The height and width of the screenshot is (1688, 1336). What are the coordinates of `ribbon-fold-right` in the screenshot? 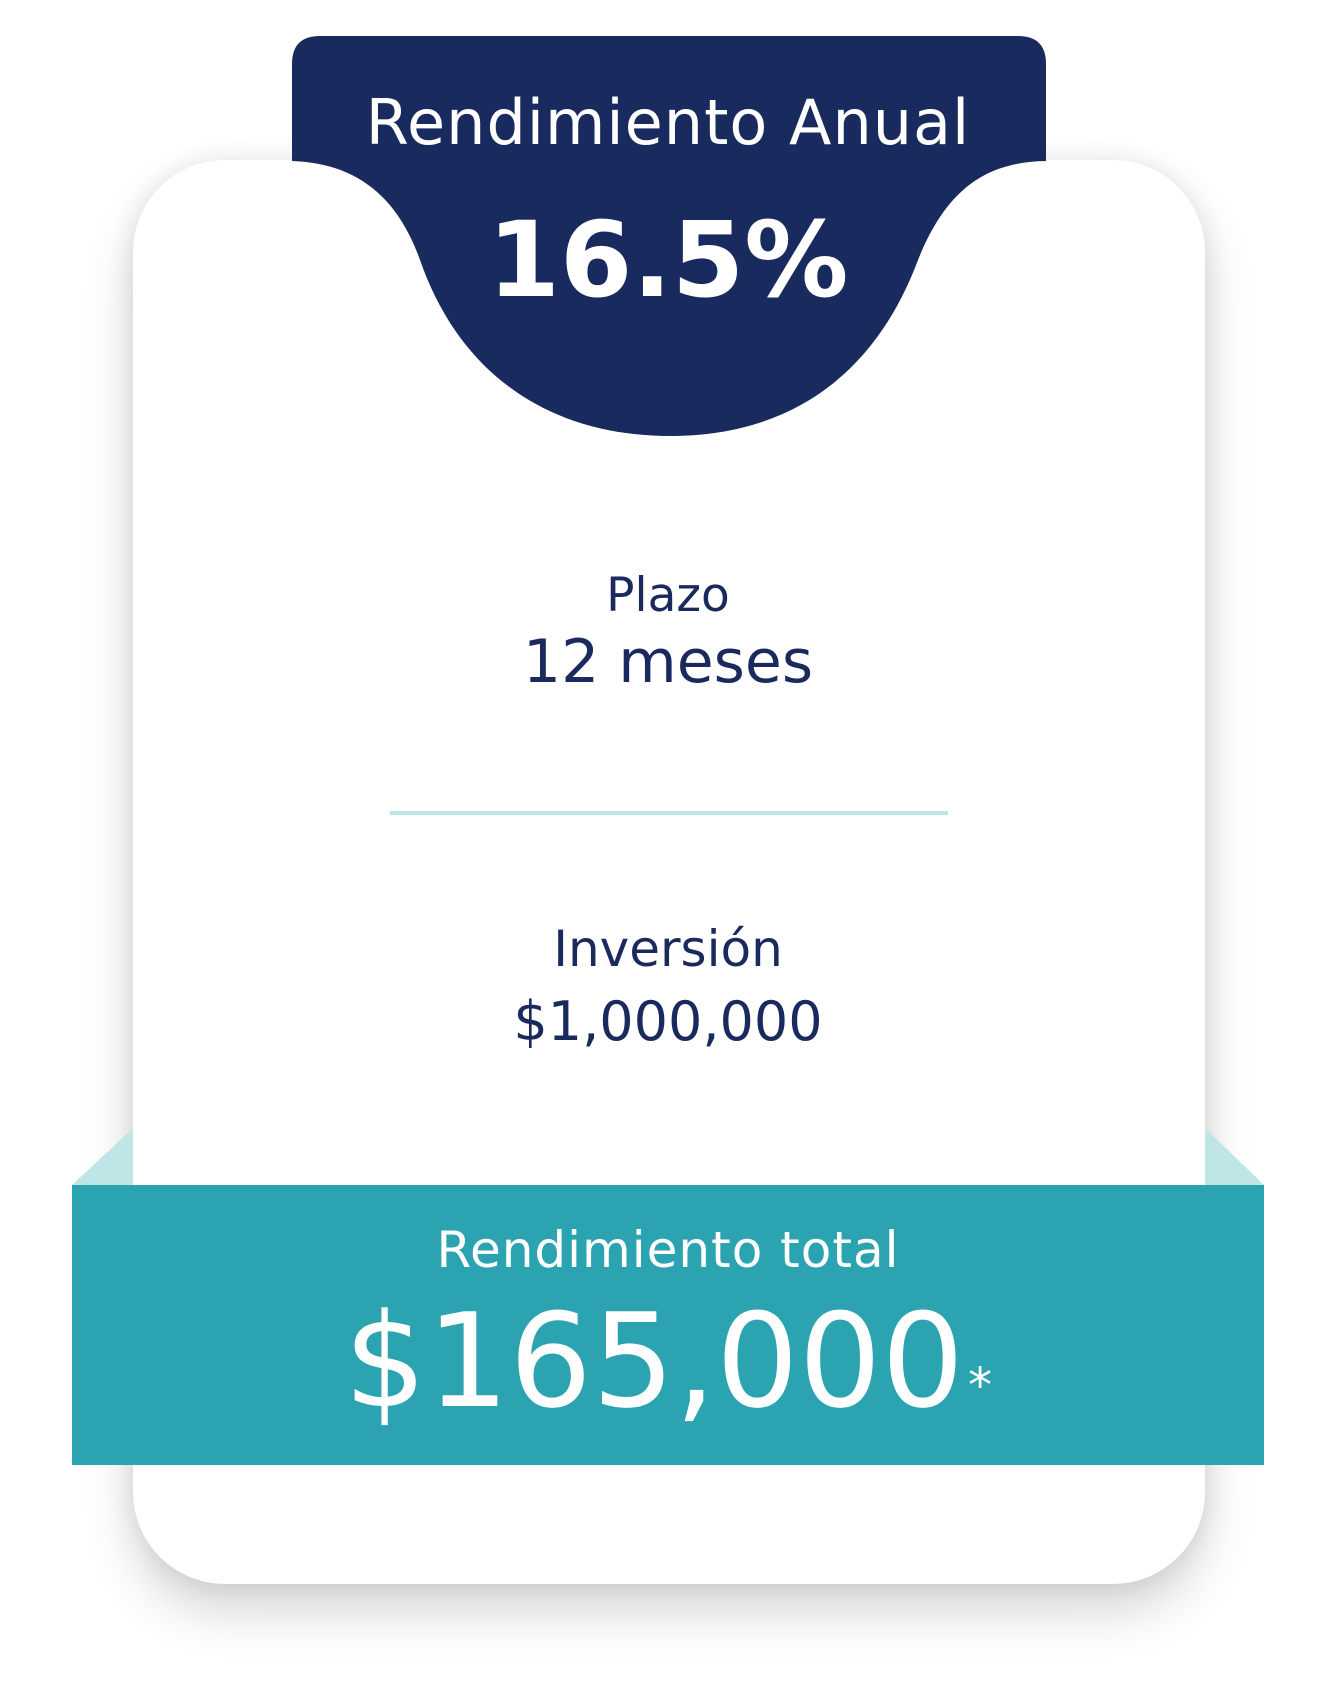 It's located at (1234, 1156).